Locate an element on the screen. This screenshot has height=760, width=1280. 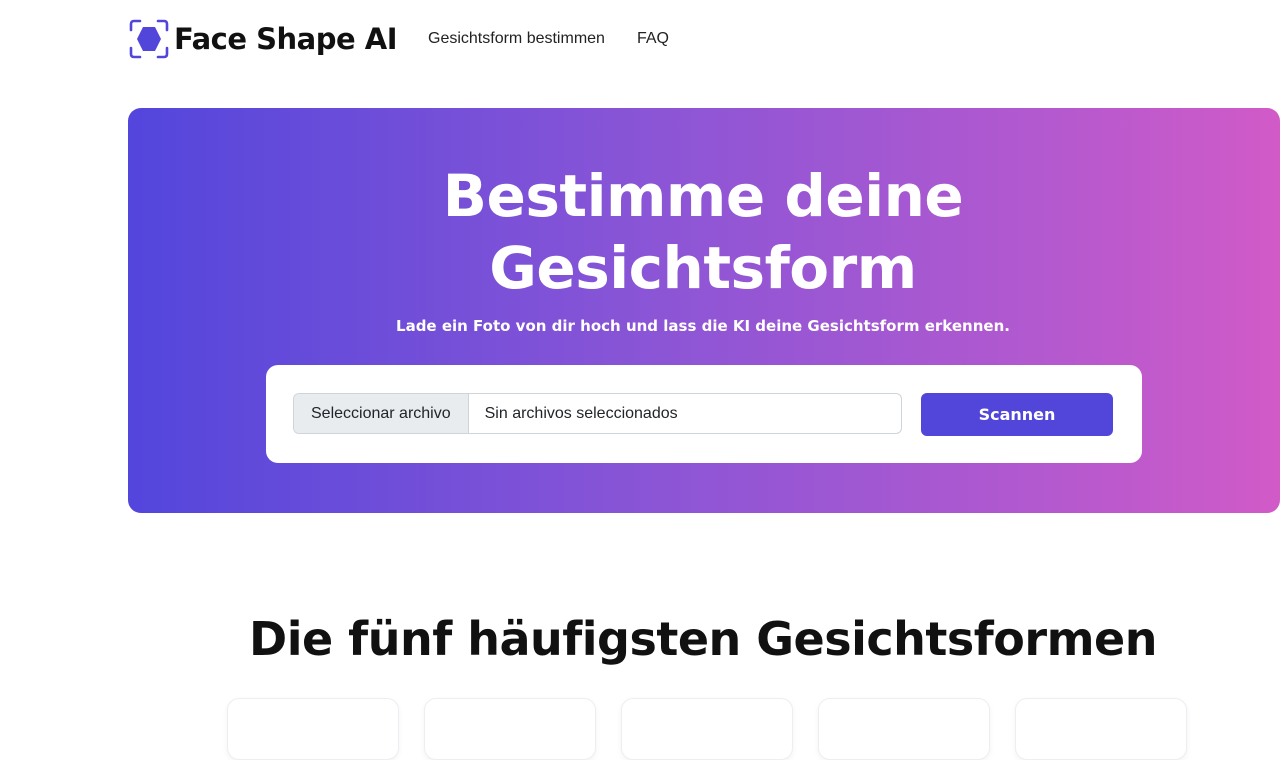
brand-name: Face Shape AI is located at coordinates (286, 39).